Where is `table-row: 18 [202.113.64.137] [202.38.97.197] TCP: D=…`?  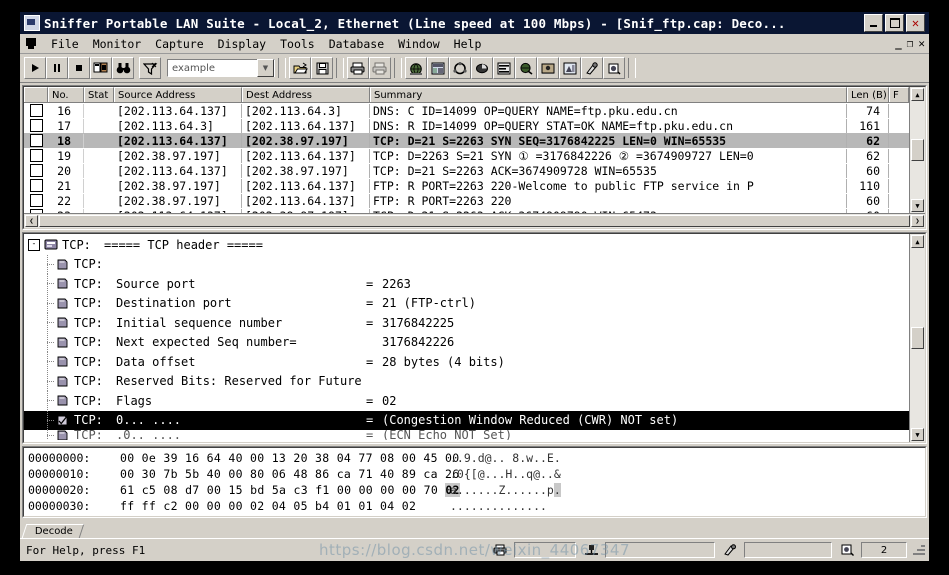 table-row: 18 [202.113.64.137] [202.38.97.197] TCP: D=… is located at coordinates (466, 140).